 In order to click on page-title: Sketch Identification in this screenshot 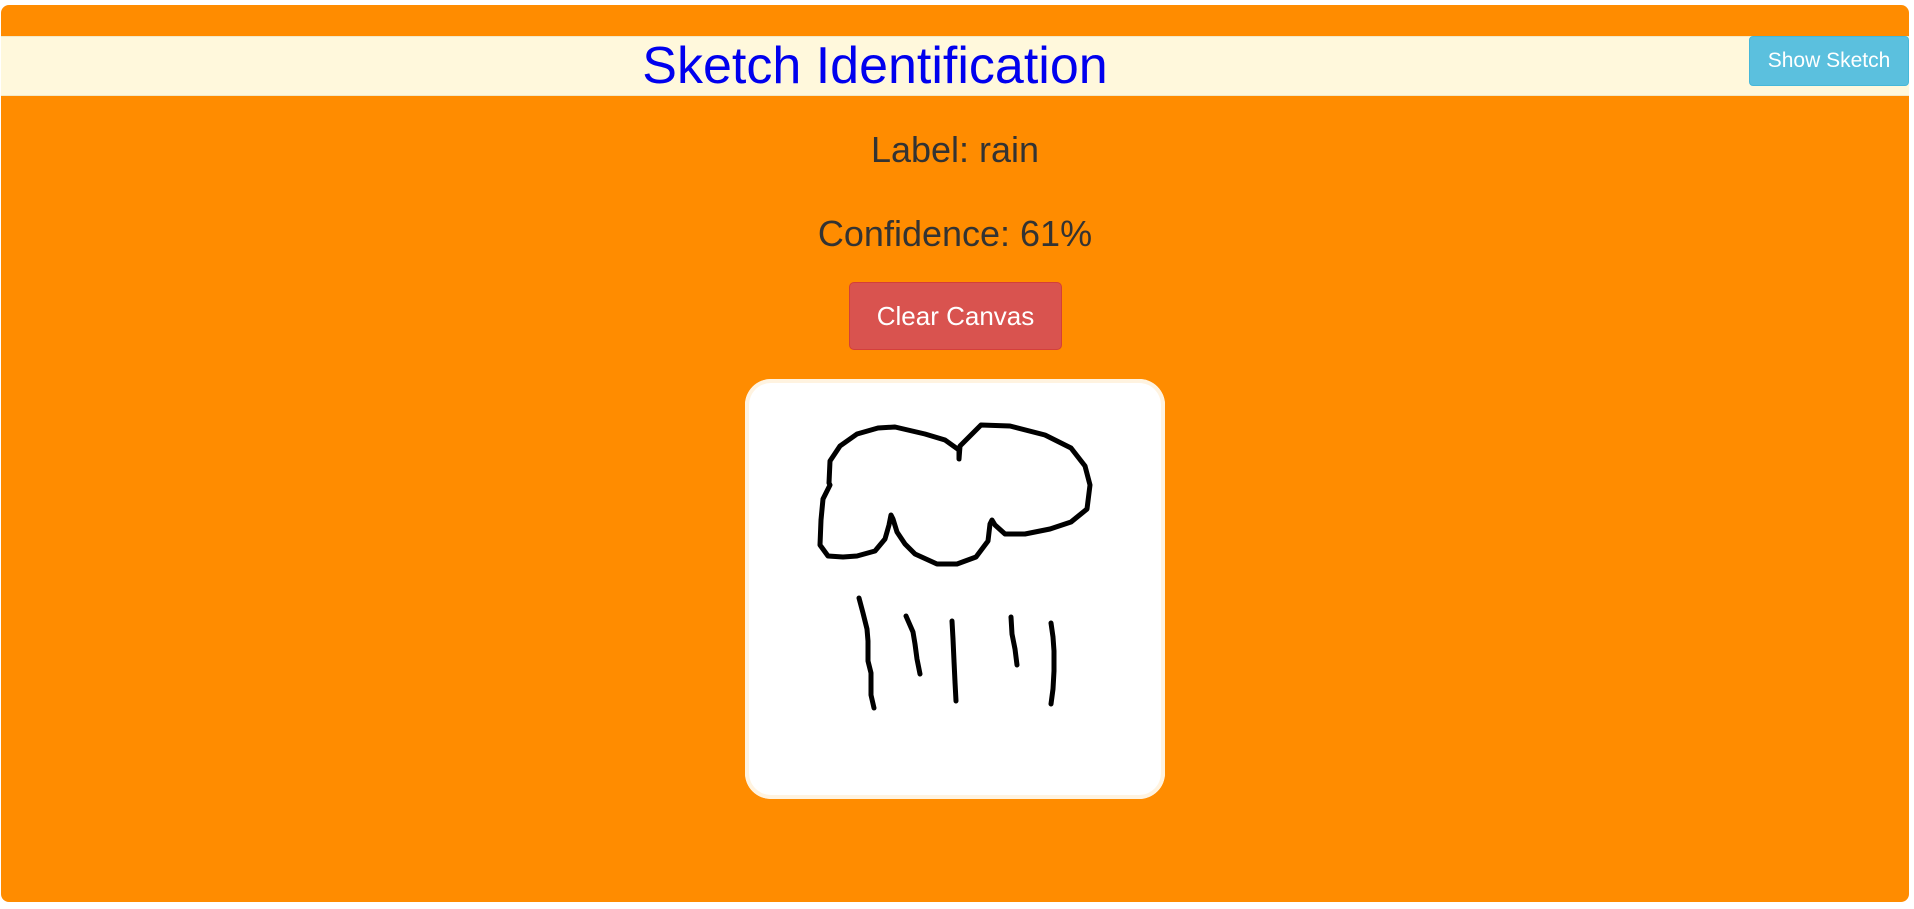, I will do `click(875, 66)`.